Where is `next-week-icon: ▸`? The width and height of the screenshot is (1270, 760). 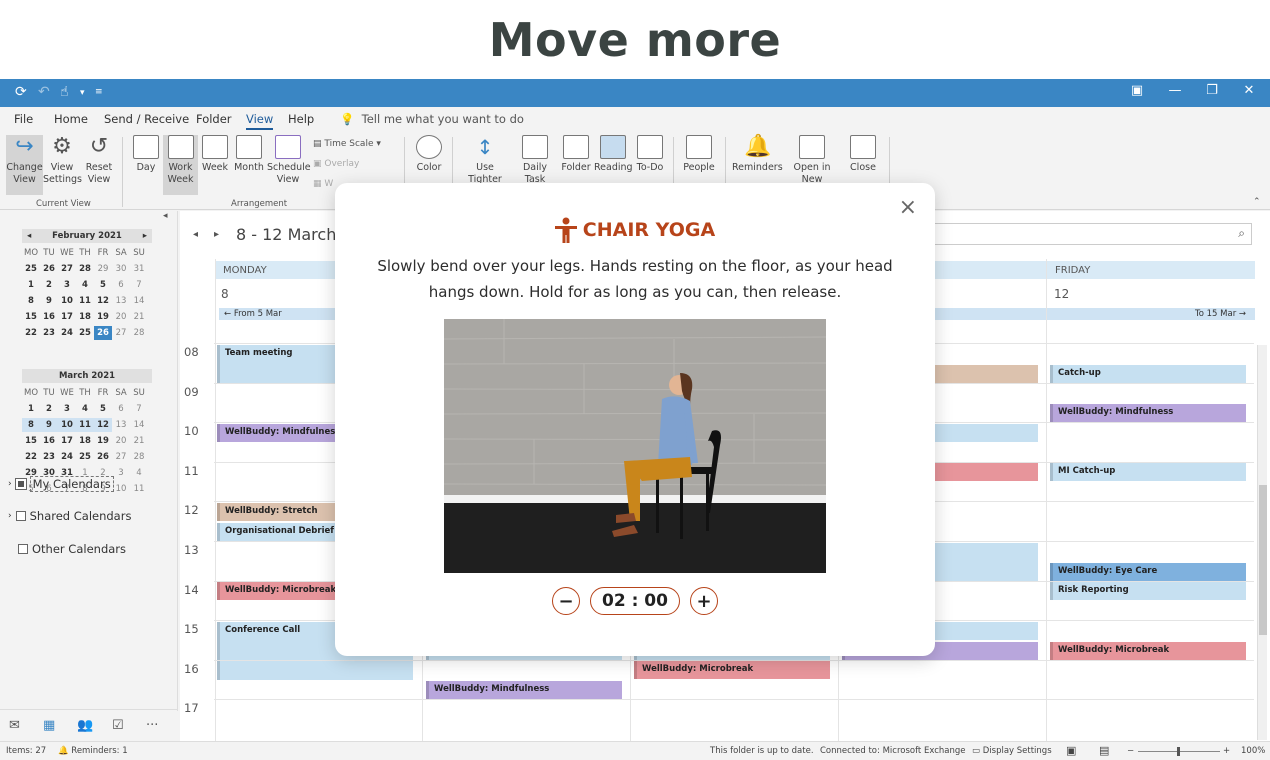 next-week-icon: ▸ is located at coordinates (216, 234).